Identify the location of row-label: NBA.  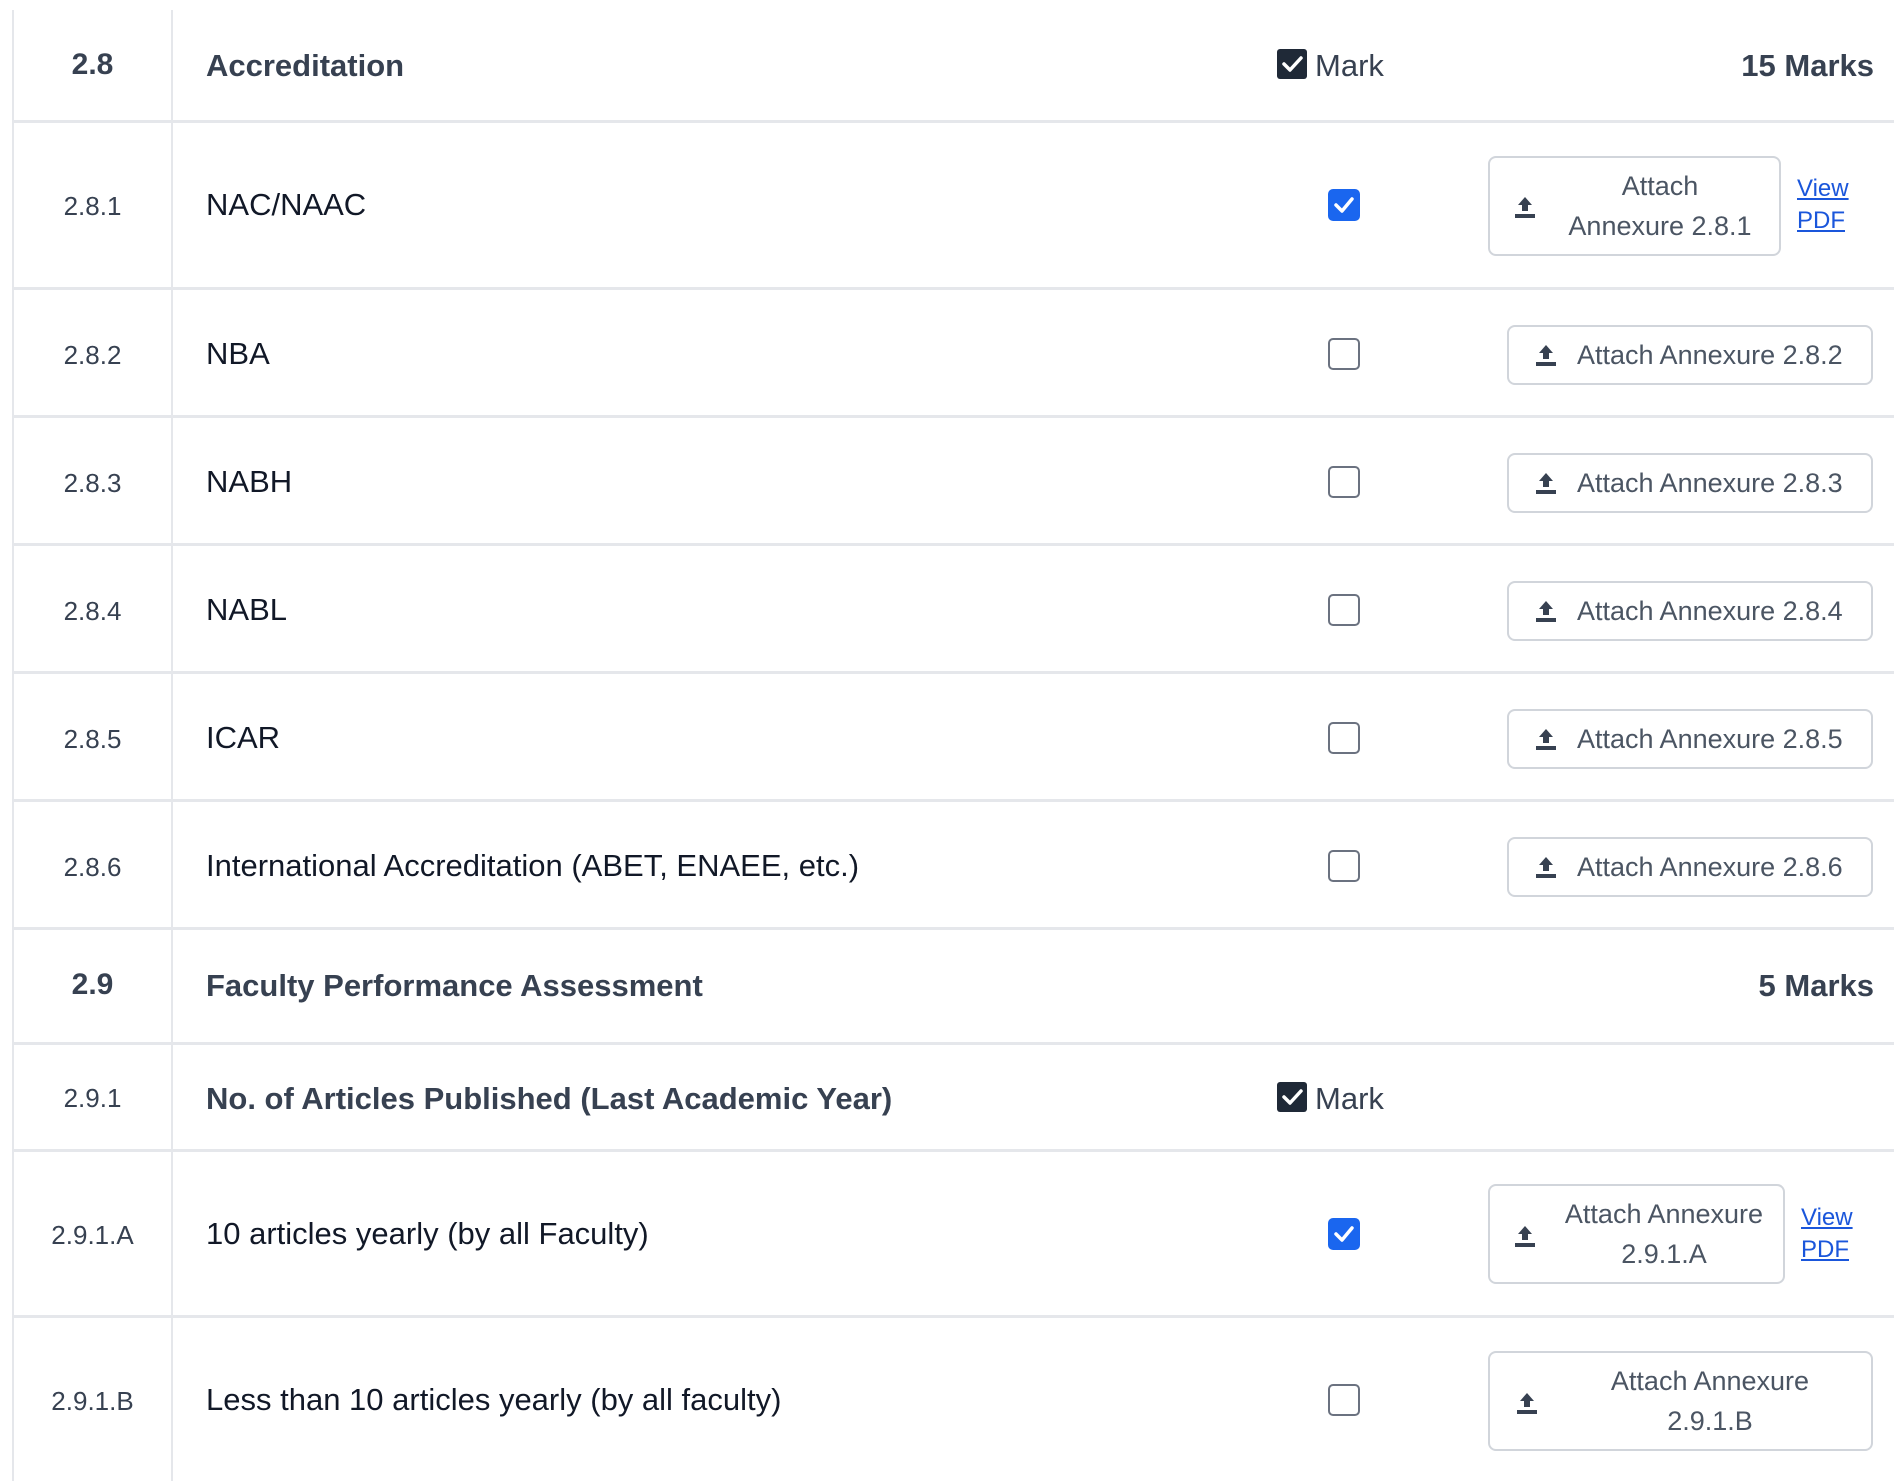
(238, 353).